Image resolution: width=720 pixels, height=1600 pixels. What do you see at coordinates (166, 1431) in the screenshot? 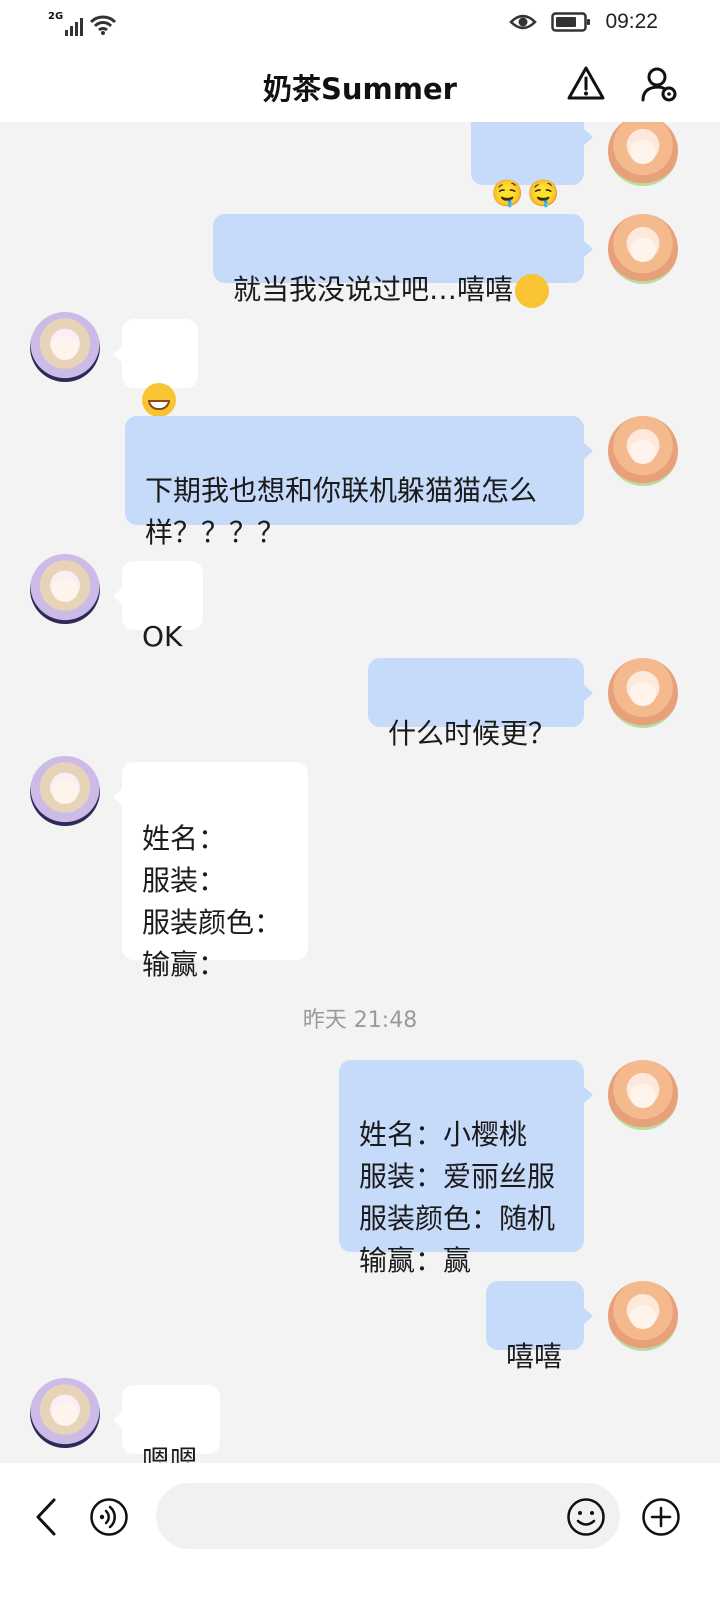
I see `message-bubble: 嗯嗯` at bounding box center [166, 1431].